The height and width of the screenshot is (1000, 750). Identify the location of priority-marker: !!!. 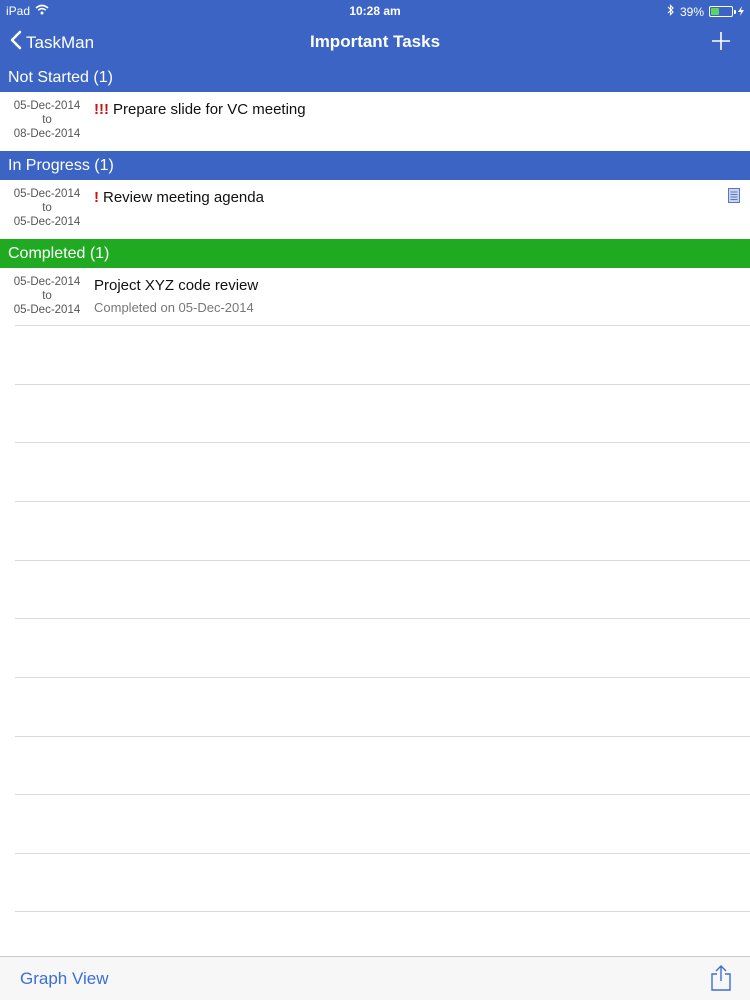
(101, 109).